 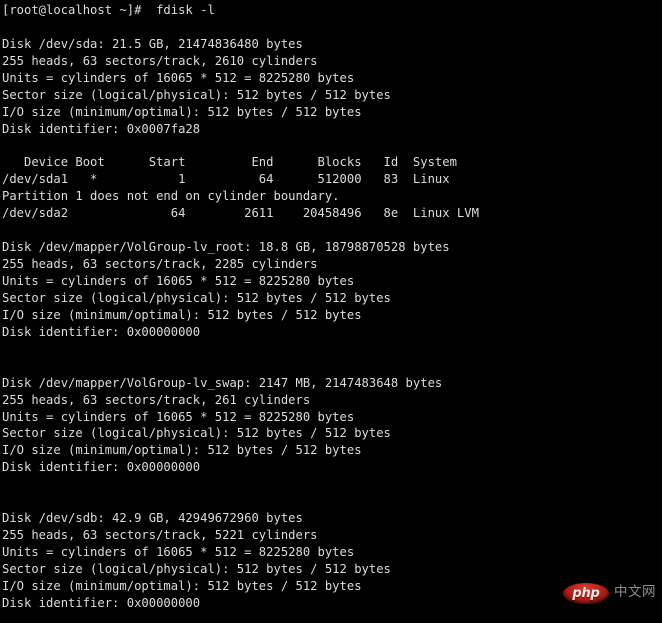 What do you see at coordinates (101, 128) in the screenshot?
I see `terminal-line: Disk identifier: 0x0007fa28` at bounding box center [101, 128].